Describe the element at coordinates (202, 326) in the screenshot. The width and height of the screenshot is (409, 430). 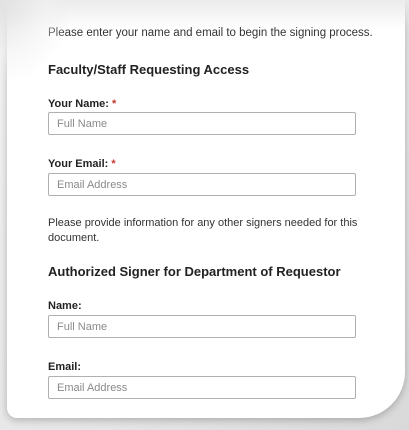
I see `signer-name-input` at that location.